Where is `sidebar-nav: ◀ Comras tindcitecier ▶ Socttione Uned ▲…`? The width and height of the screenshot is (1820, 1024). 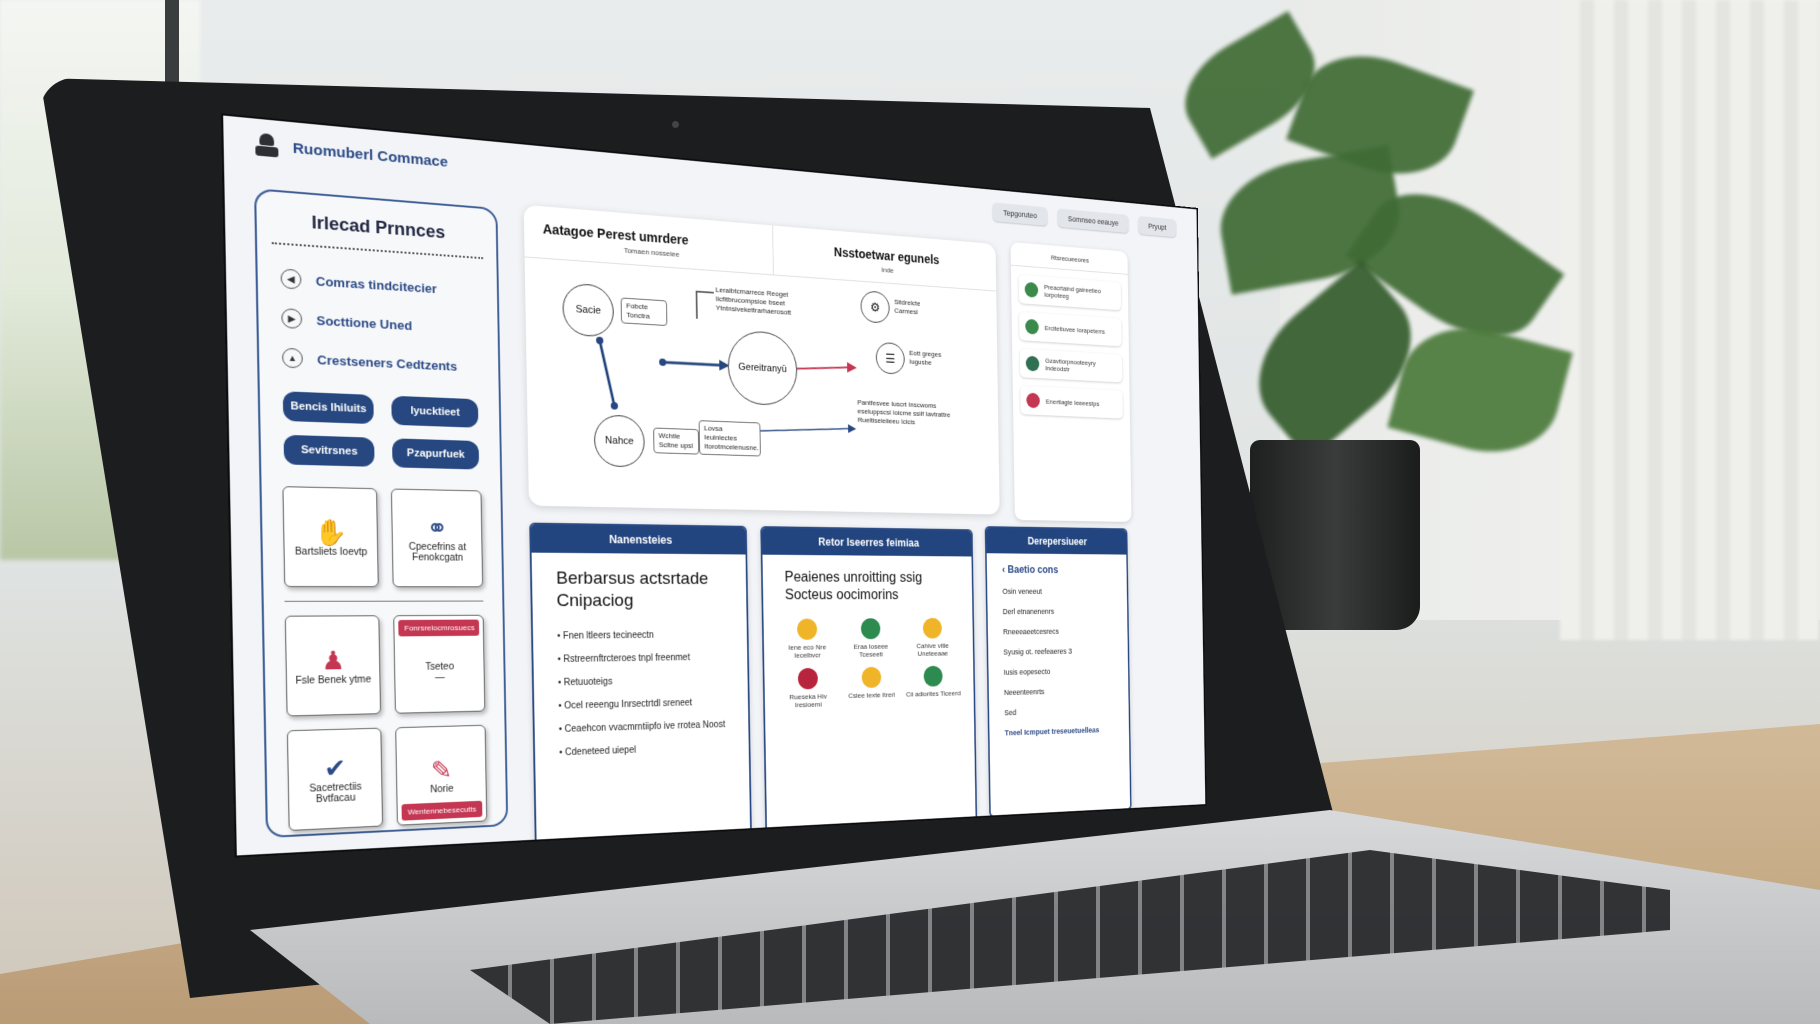 sidebar-nav: ◀ Comras tindcitecier ▶ Socttione Uned ▲… is located at coordinates (377, 322).